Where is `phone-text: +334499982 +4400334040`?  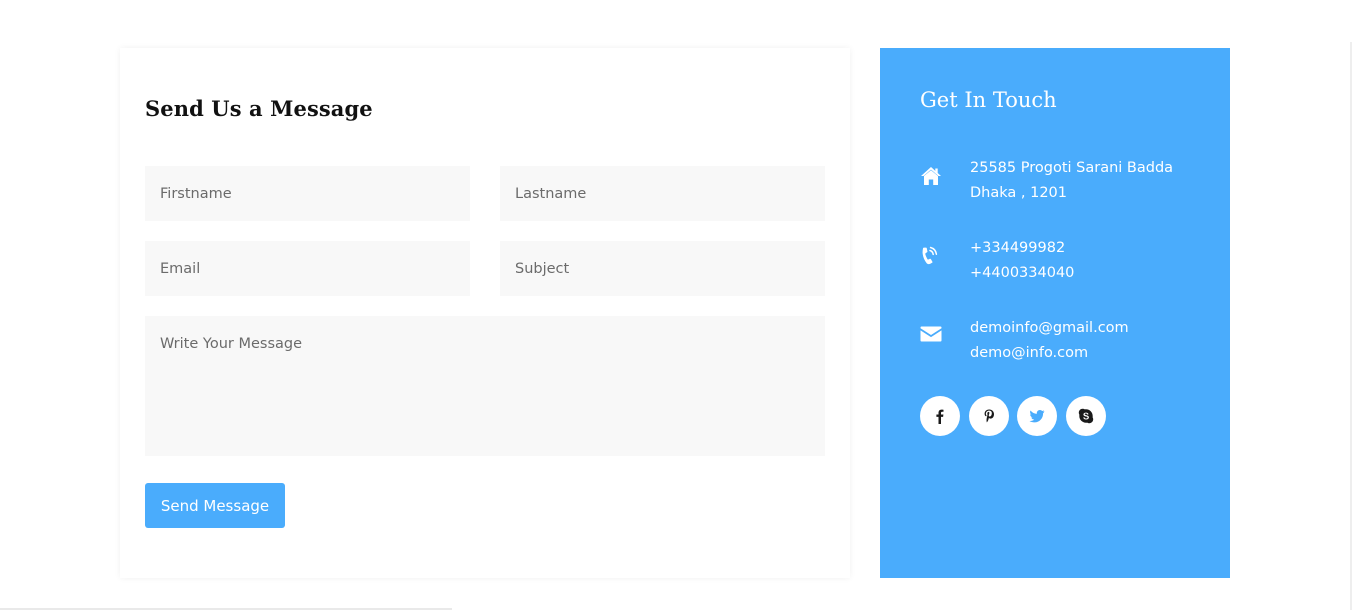
phone-text: +334499982 +4400334040 is located at coordinates (1022, 261).